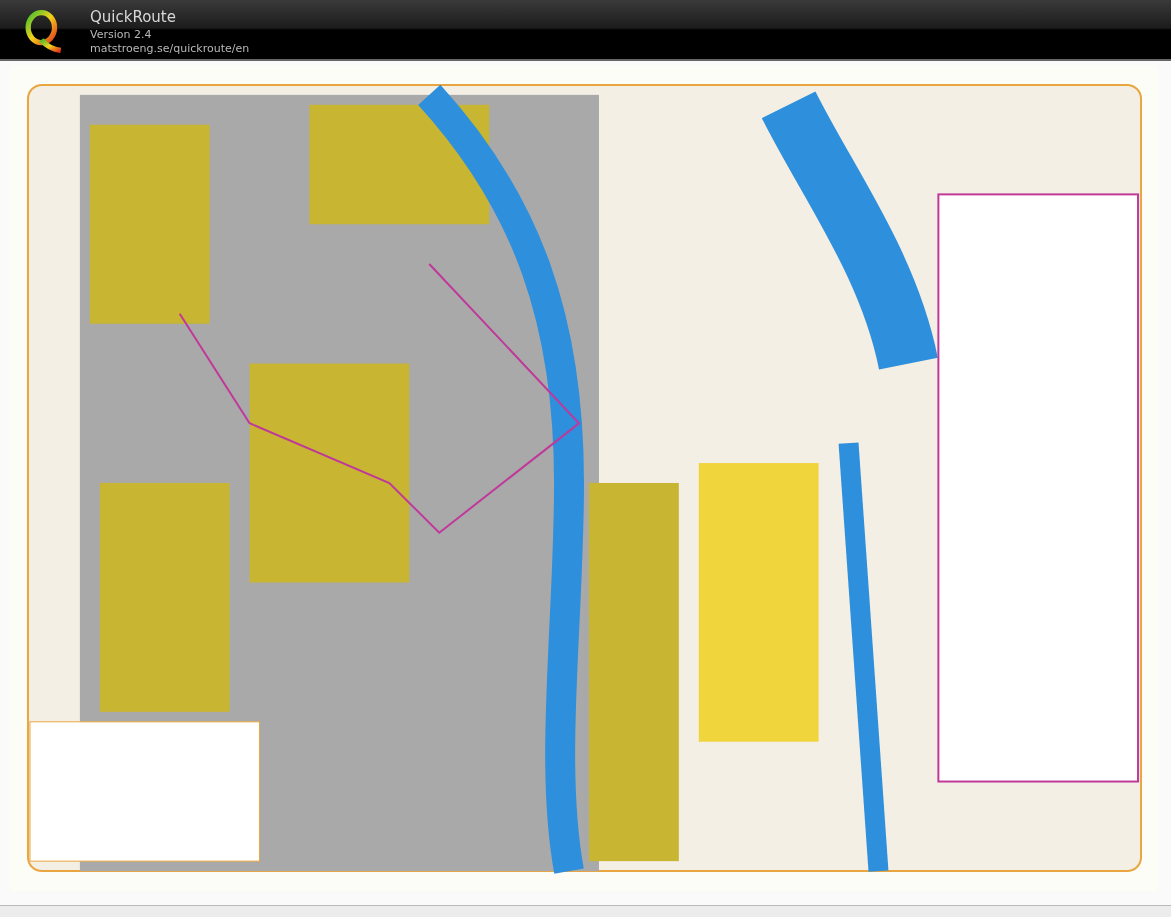  I want to click on version-text: Version 2.4, so click(121, 35).